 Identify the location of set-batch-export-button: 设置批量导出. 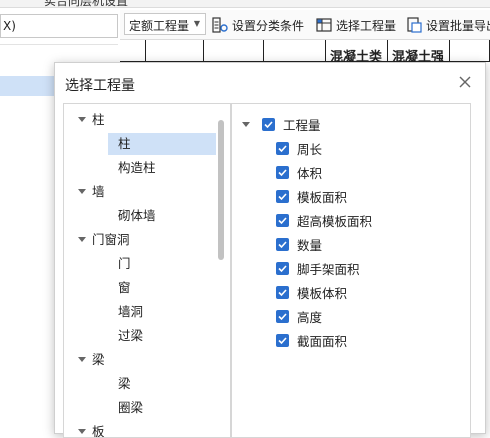
(448, 25).